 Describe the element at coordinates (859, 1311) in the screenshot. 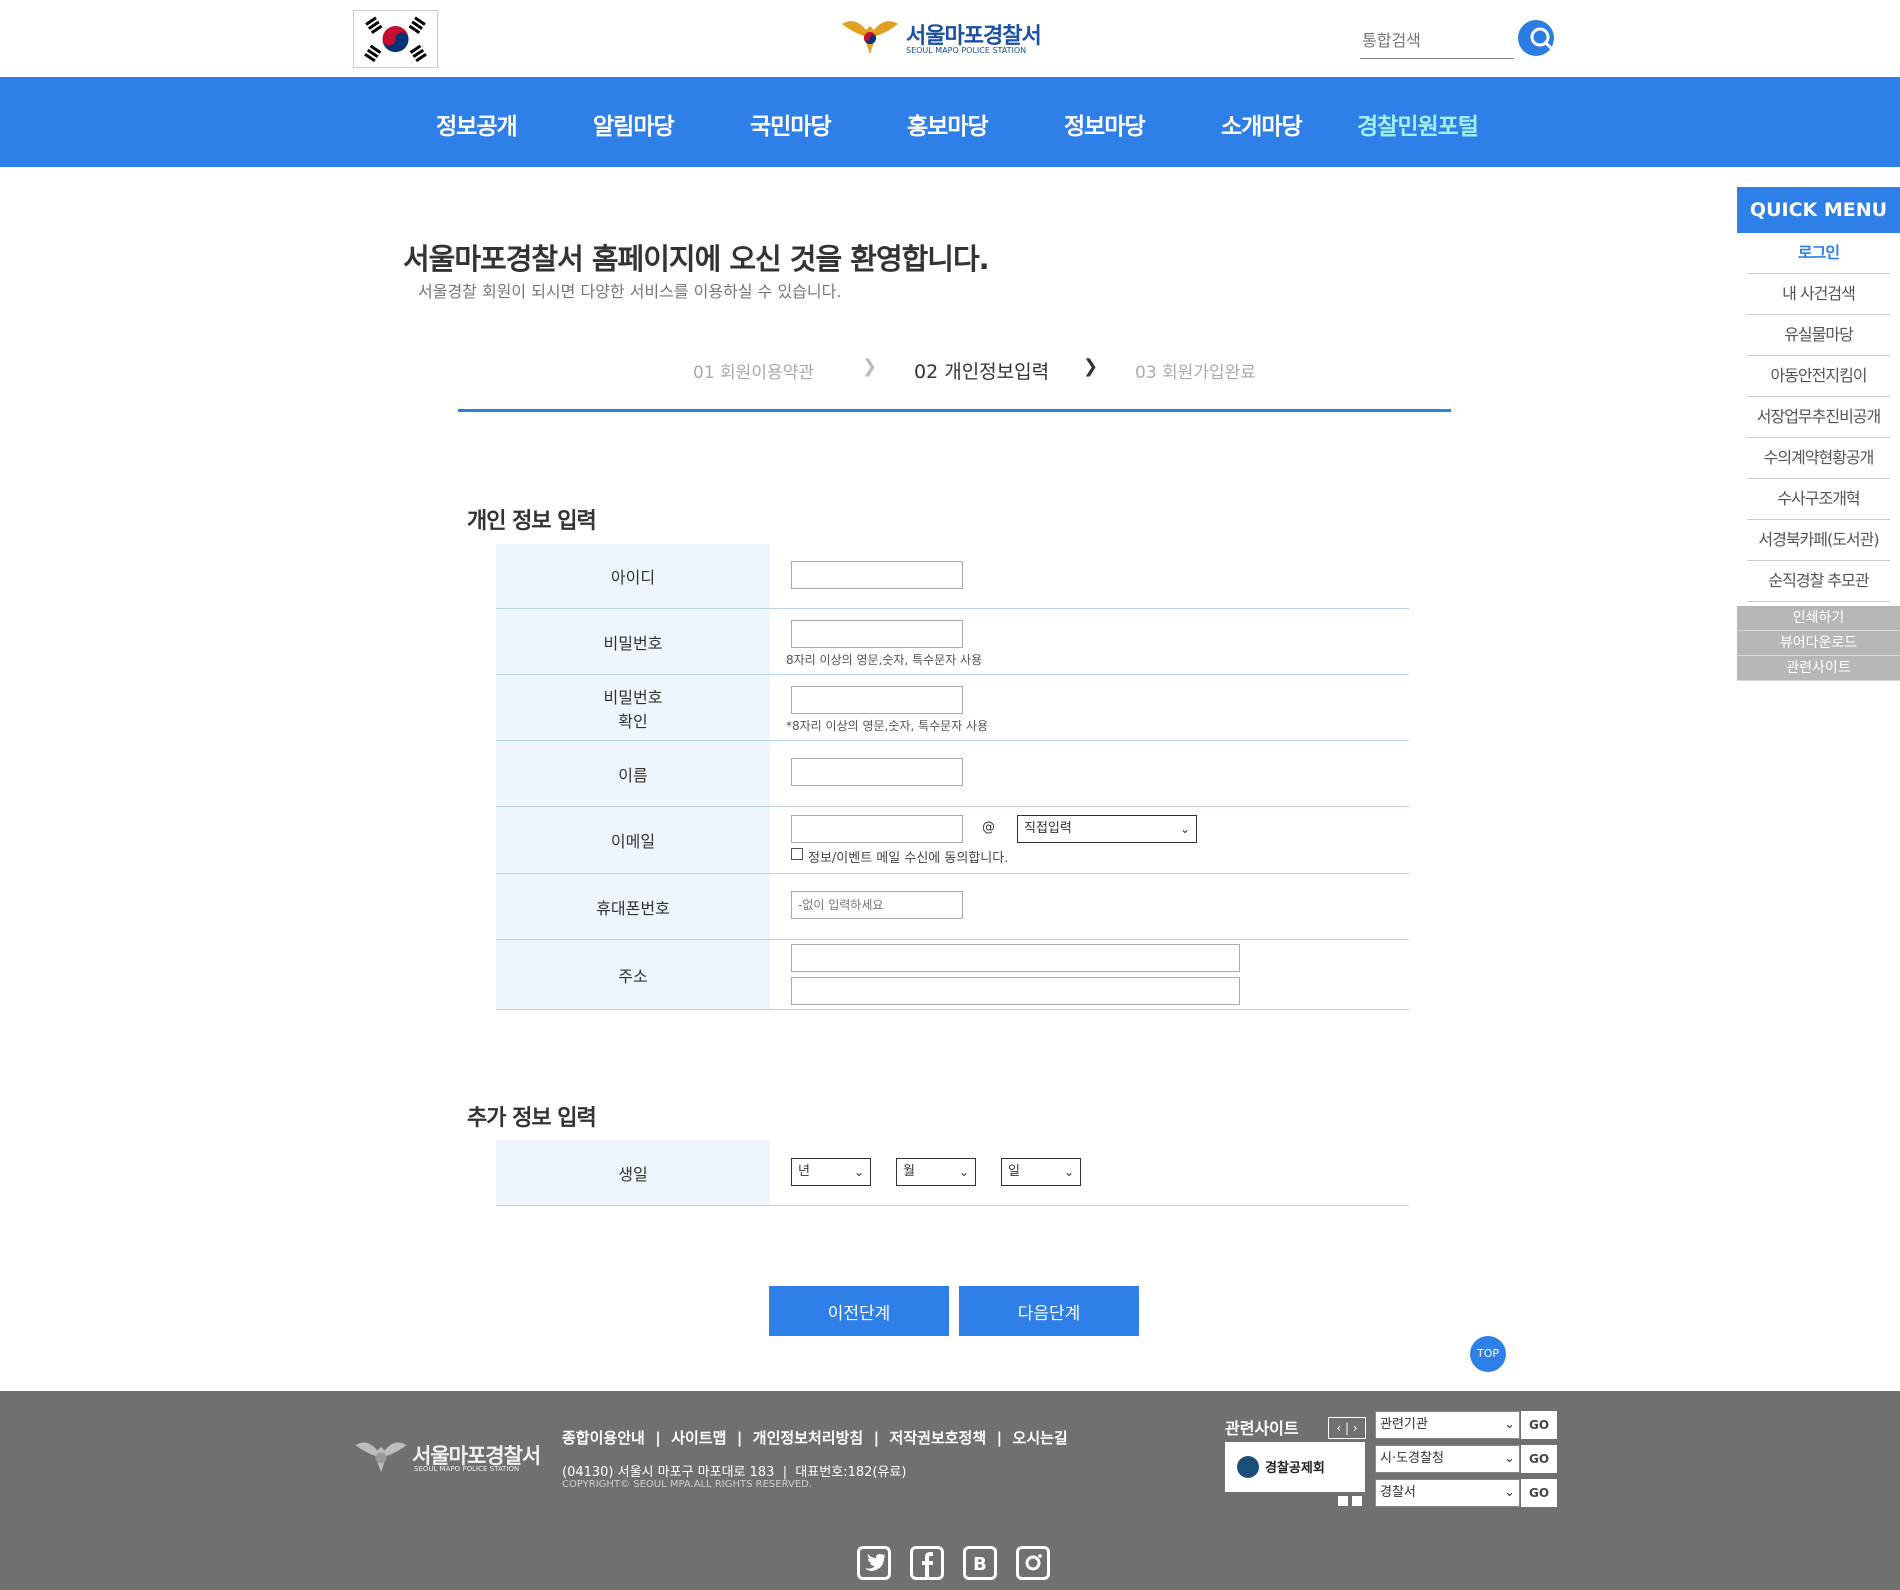

I see `prev-step-button: 이전단계` at that location.